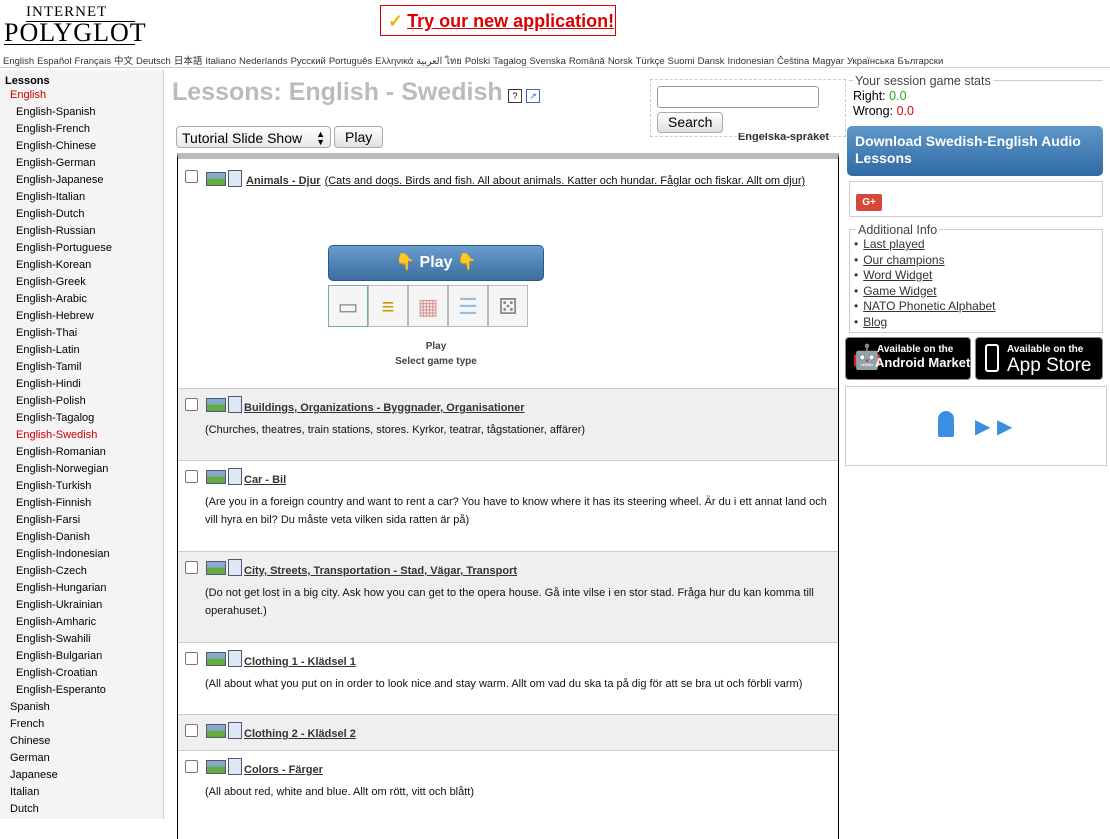  I want to click on forward-alt-icon: ▶, so click(1004, 426).